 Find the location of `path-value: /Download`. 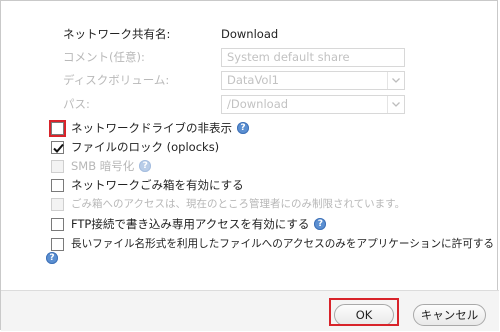

path-value: /Download is located at coordinates (258, 104).